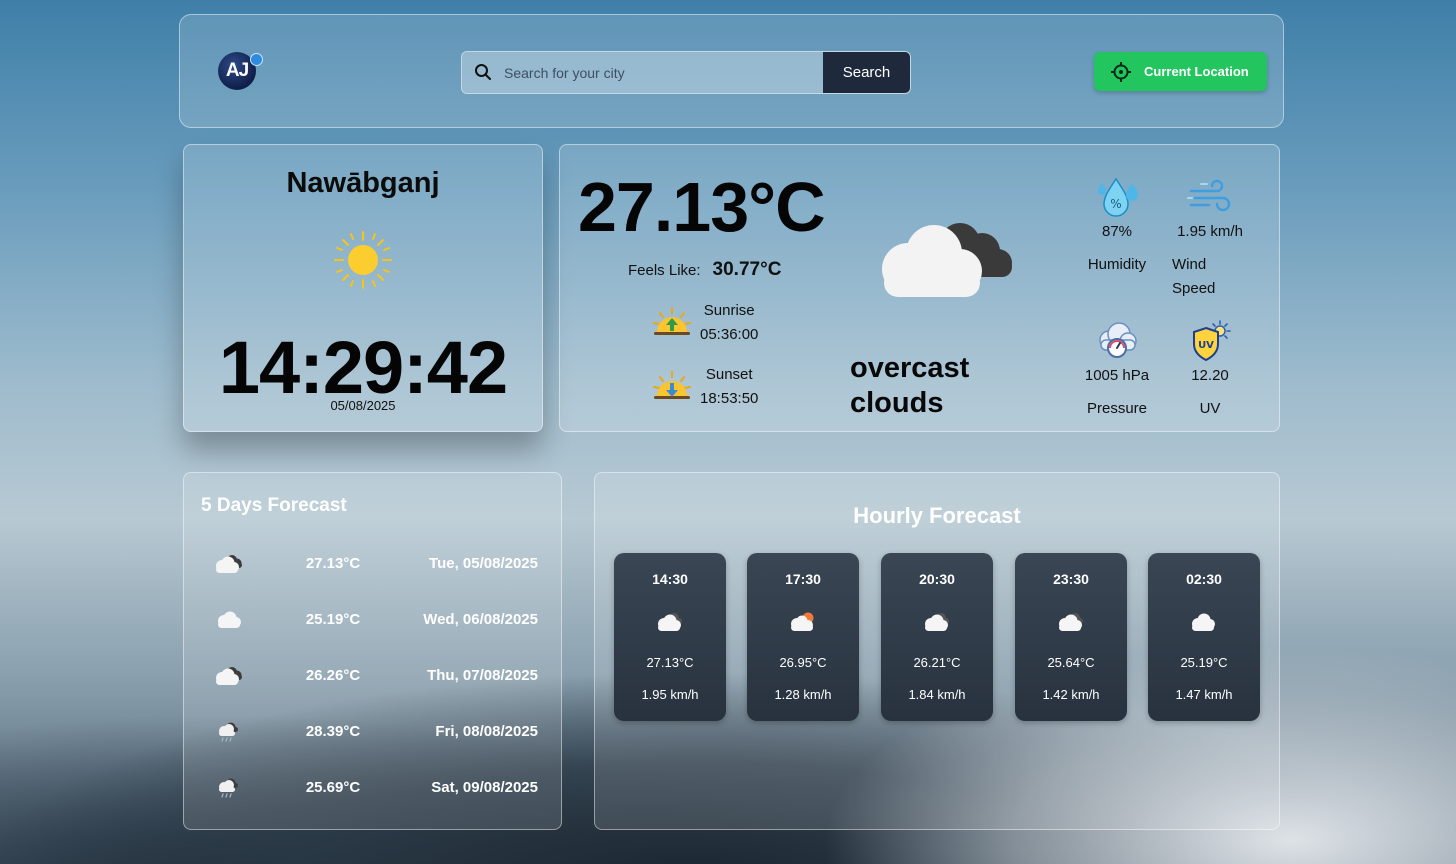 Image resolution: width=1456 pixels, height=864 pixels. I want to click on forecast-day-date: Thu, 07/08/2025, so click(482, 675).